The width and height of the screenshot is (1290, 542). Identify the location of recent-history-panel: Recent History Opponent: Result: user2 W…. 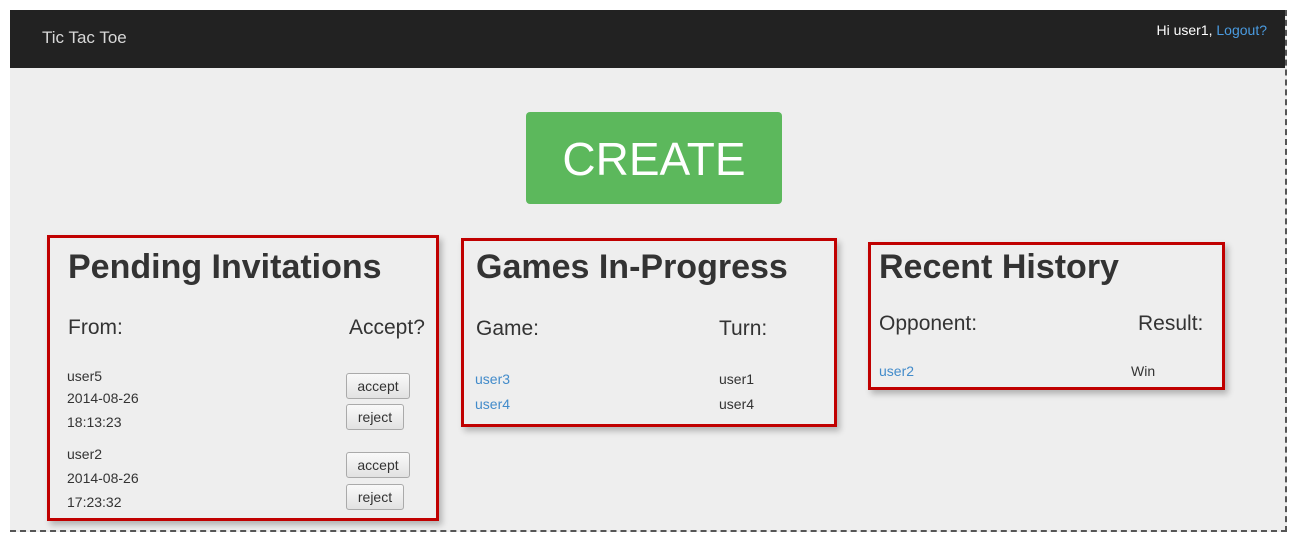
(1046, 316).